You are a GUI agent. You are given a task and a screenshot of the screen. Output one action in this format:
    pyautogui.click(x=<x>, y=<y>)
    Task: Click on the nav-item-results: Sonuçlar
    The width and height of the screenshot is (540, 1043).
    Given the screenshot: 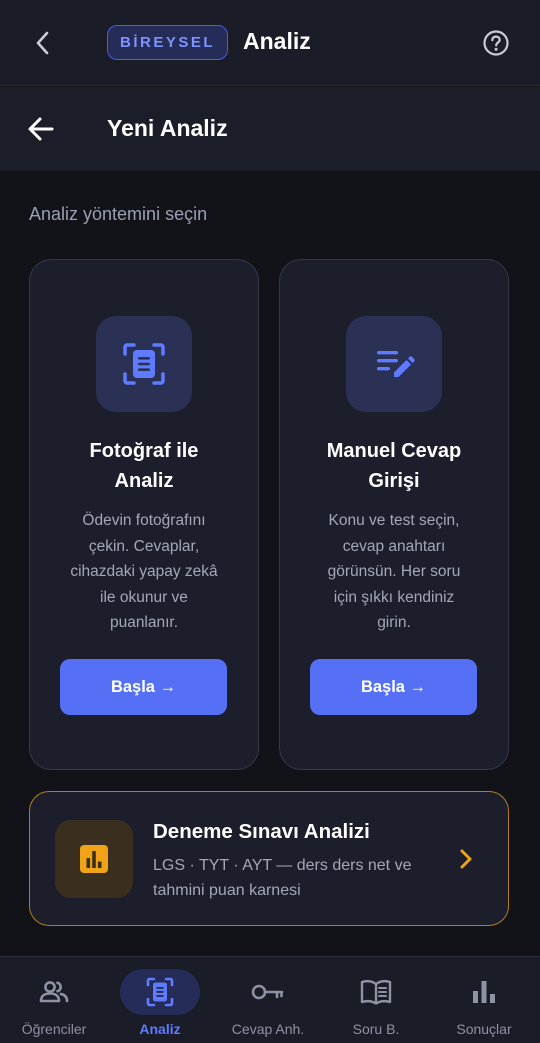 What is the action you would take?
    pyautogui.click(x=484, y=1000)
    